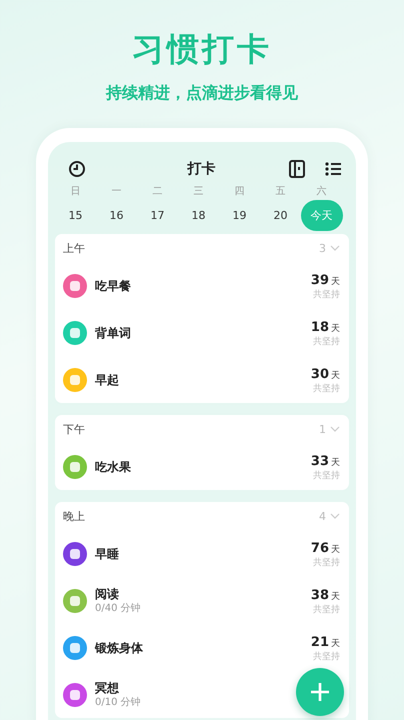 The width and height of the screenshot is (404, 720). Describe the element at coordinates (322, 516) in the screenshot. I see `section-count: 4` at that location.